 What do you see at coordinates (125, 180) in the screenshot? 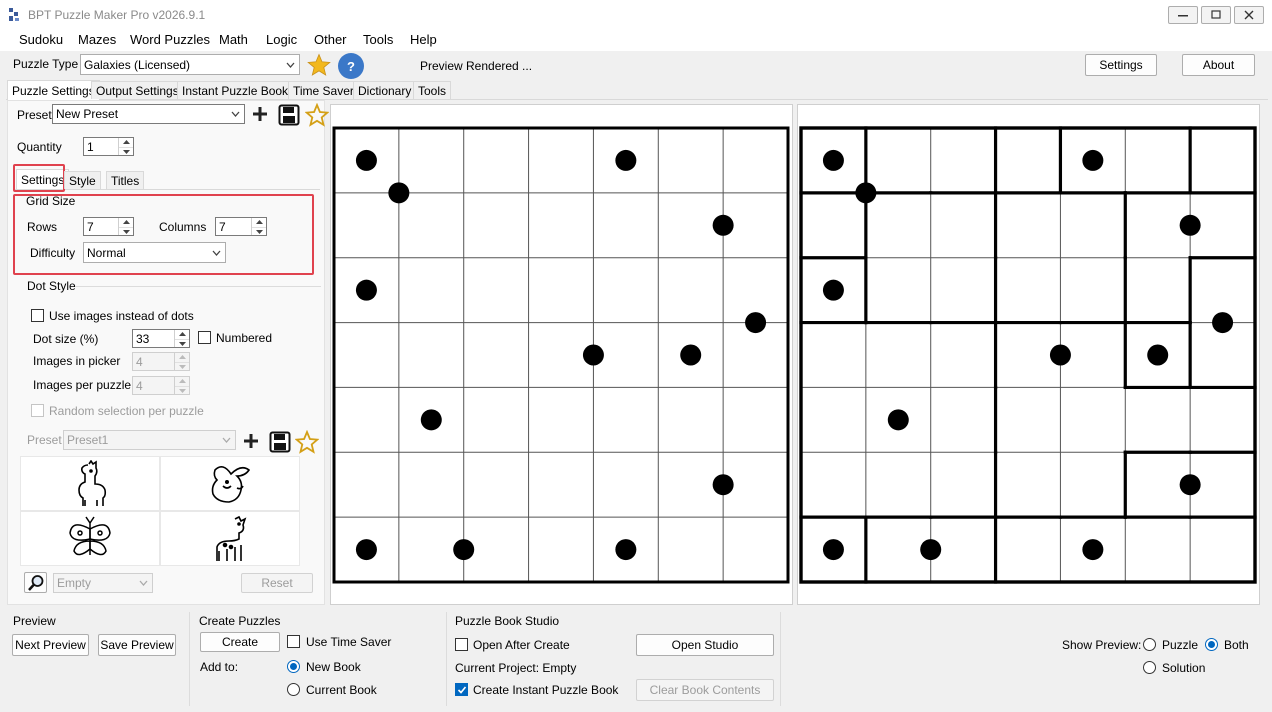
I see `tab-titles: Titles` at bounding box center [125, 180].